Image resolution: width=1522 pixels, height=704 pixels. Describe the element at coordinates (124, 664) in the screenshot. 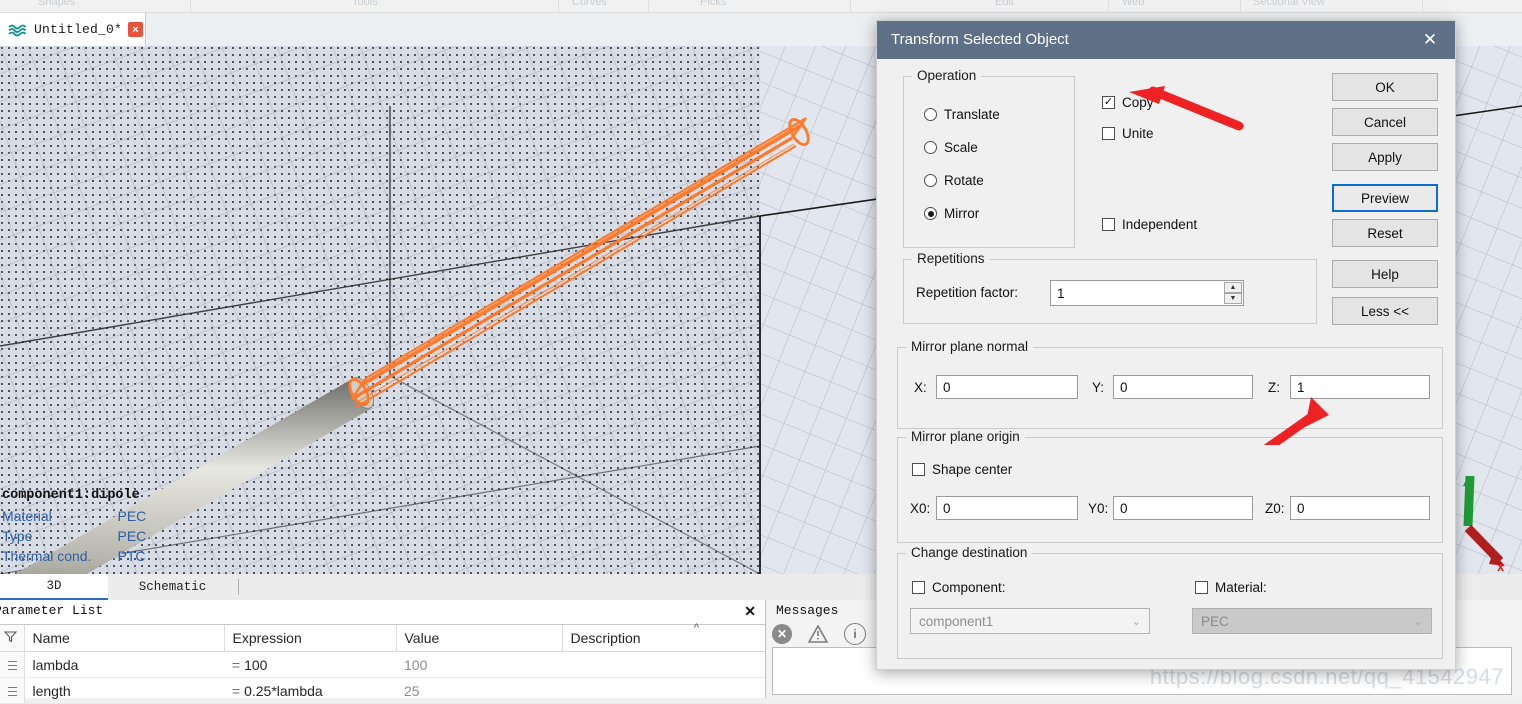

I see `cell-name: lambda` at that location.